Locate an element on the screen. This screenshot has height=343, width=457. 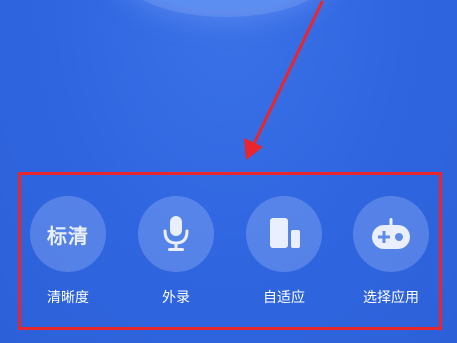
adaptive-screen-icon is located at coordinates (285, 233).